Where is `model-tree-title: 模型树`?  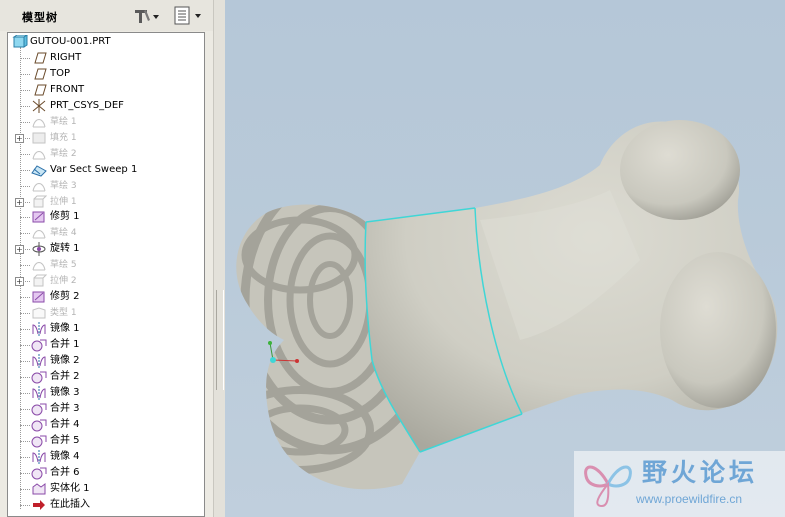 model-tree-title: 模型树 is located at coordinates (40, 17).